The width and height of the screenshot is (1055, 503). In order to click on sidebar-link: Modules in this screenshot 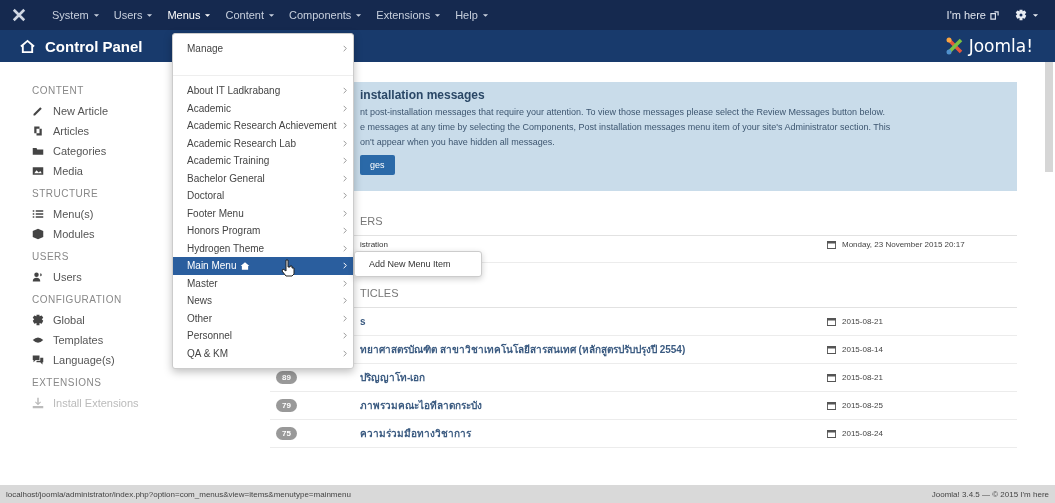, I will do `click(101, 234)`.